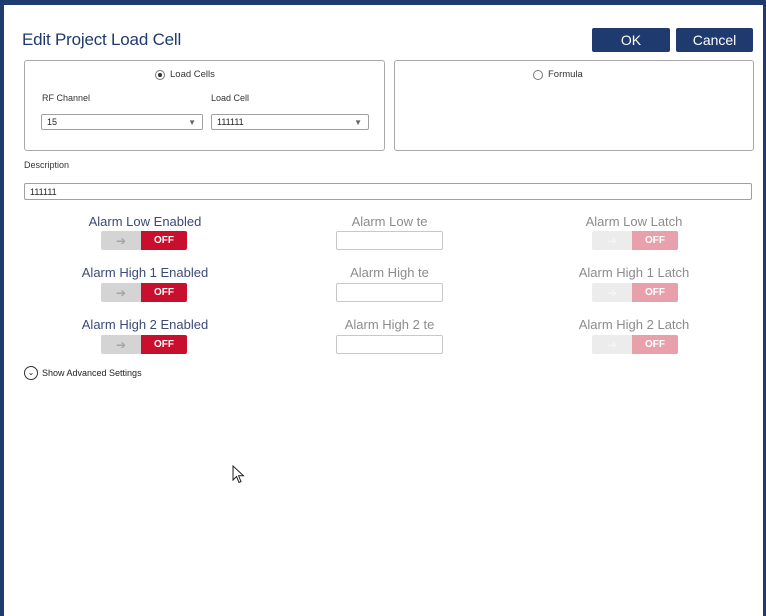  I want to click on description-input: 111111, so click(388, 191).